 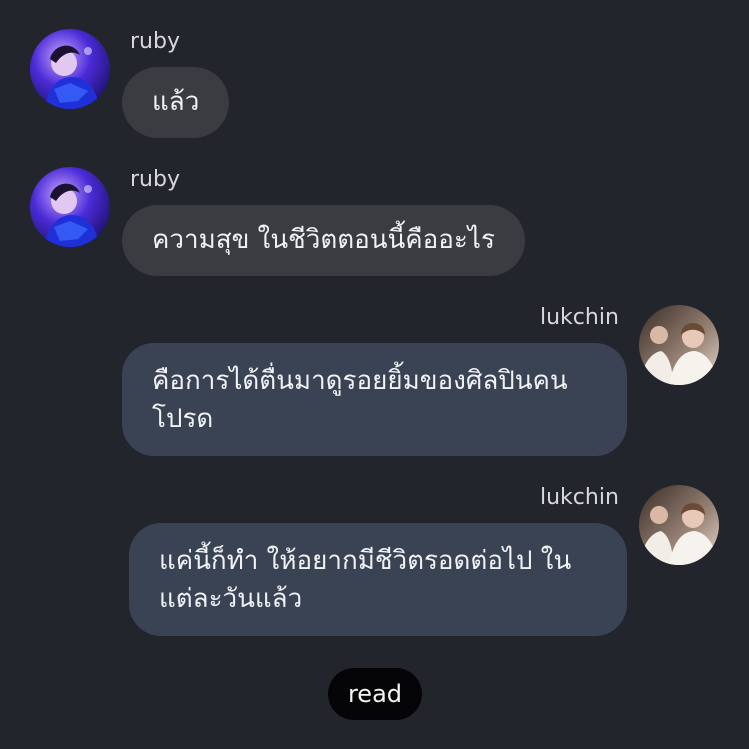 I want to click on message-bubble: ความสุข ในชีวิตตอนนี้คืออะไร, so click(x=323, y=240).